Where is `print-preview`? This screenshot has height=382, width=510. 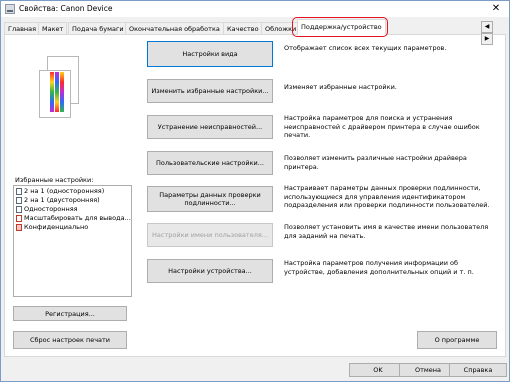
print-preview is located at coordinates (59, 88).